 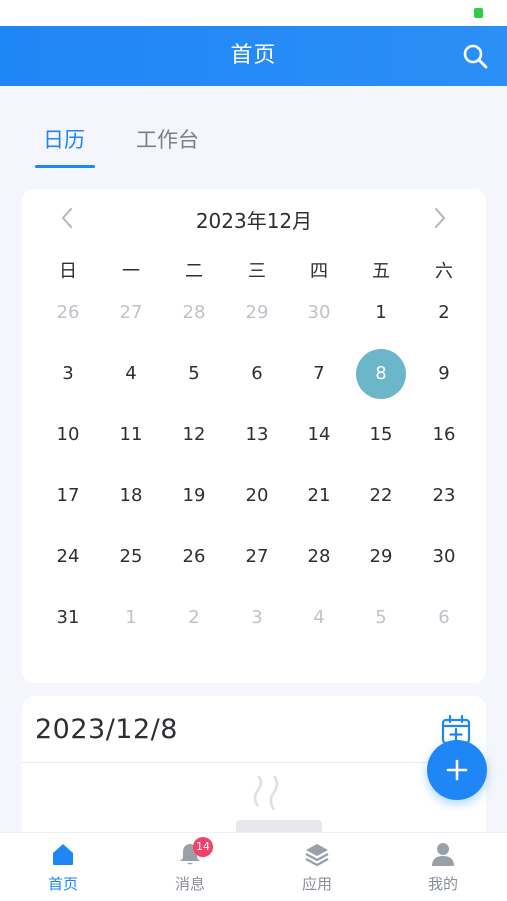 I want to click on tab-active-indicator, so click(x=65, y=166).